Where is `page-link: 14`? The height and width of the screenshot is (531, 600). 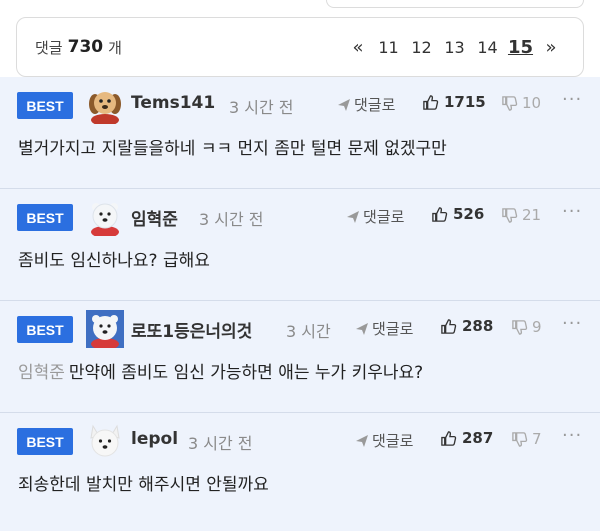
page-link: 14 is located at coordinates (487, 47).